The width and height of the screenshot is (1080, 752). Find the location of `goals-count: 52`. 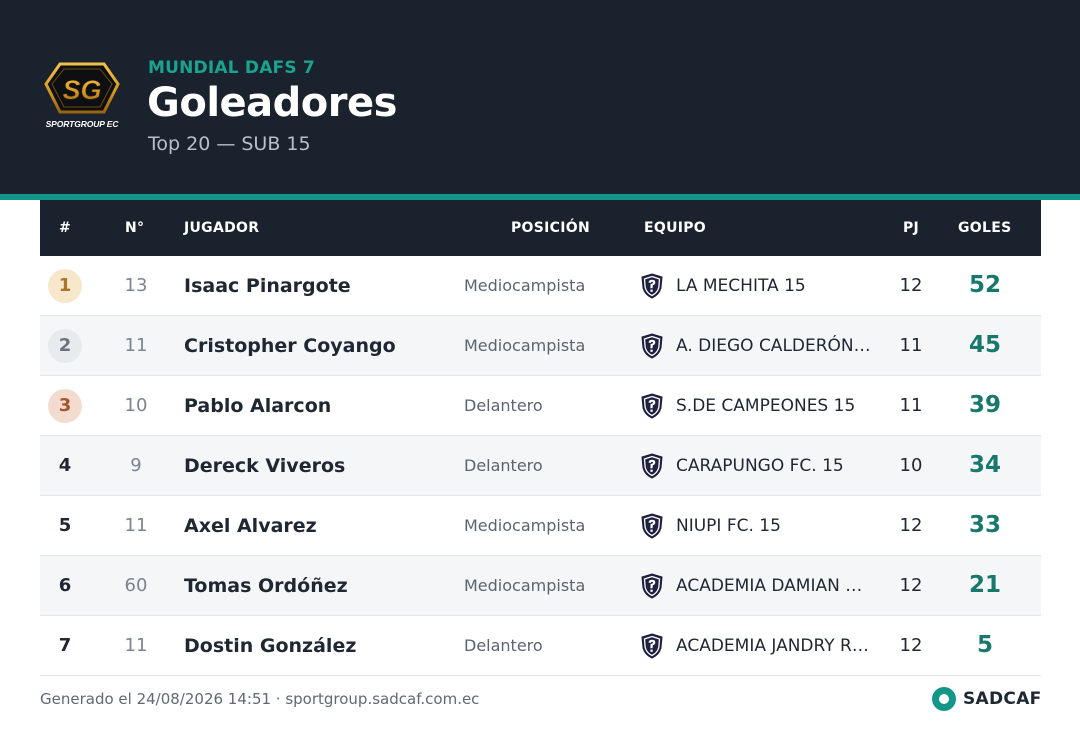

goals-count: 52 is located at coordinates (984, 285).